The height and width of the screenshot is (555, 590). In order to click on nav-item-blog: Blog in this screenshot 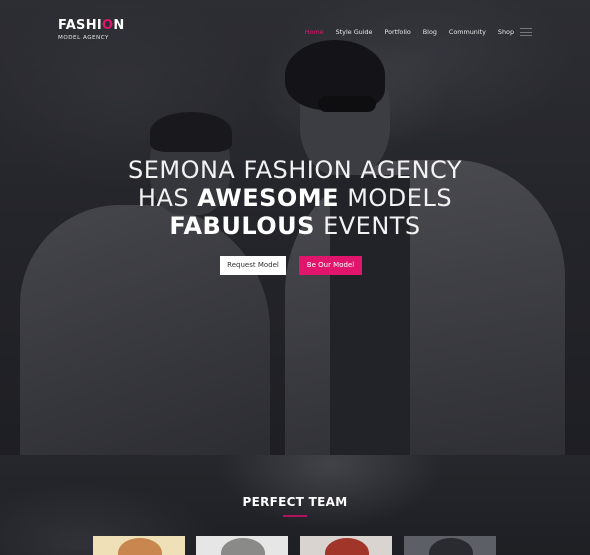, I will do `click(430, 32)`.